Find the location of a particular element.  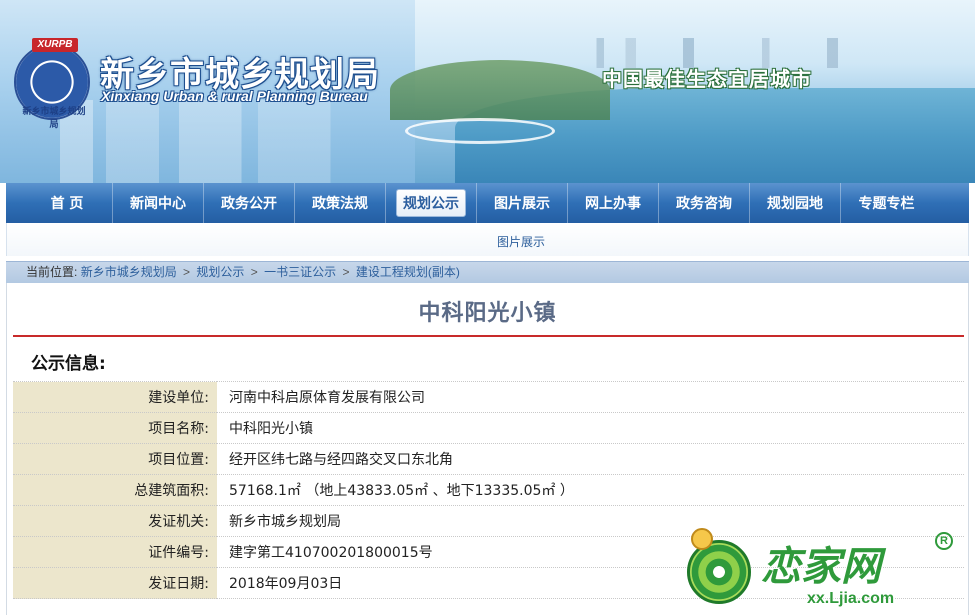

nav-item-label: 政务咨询 is located at coordinates (704, 204).